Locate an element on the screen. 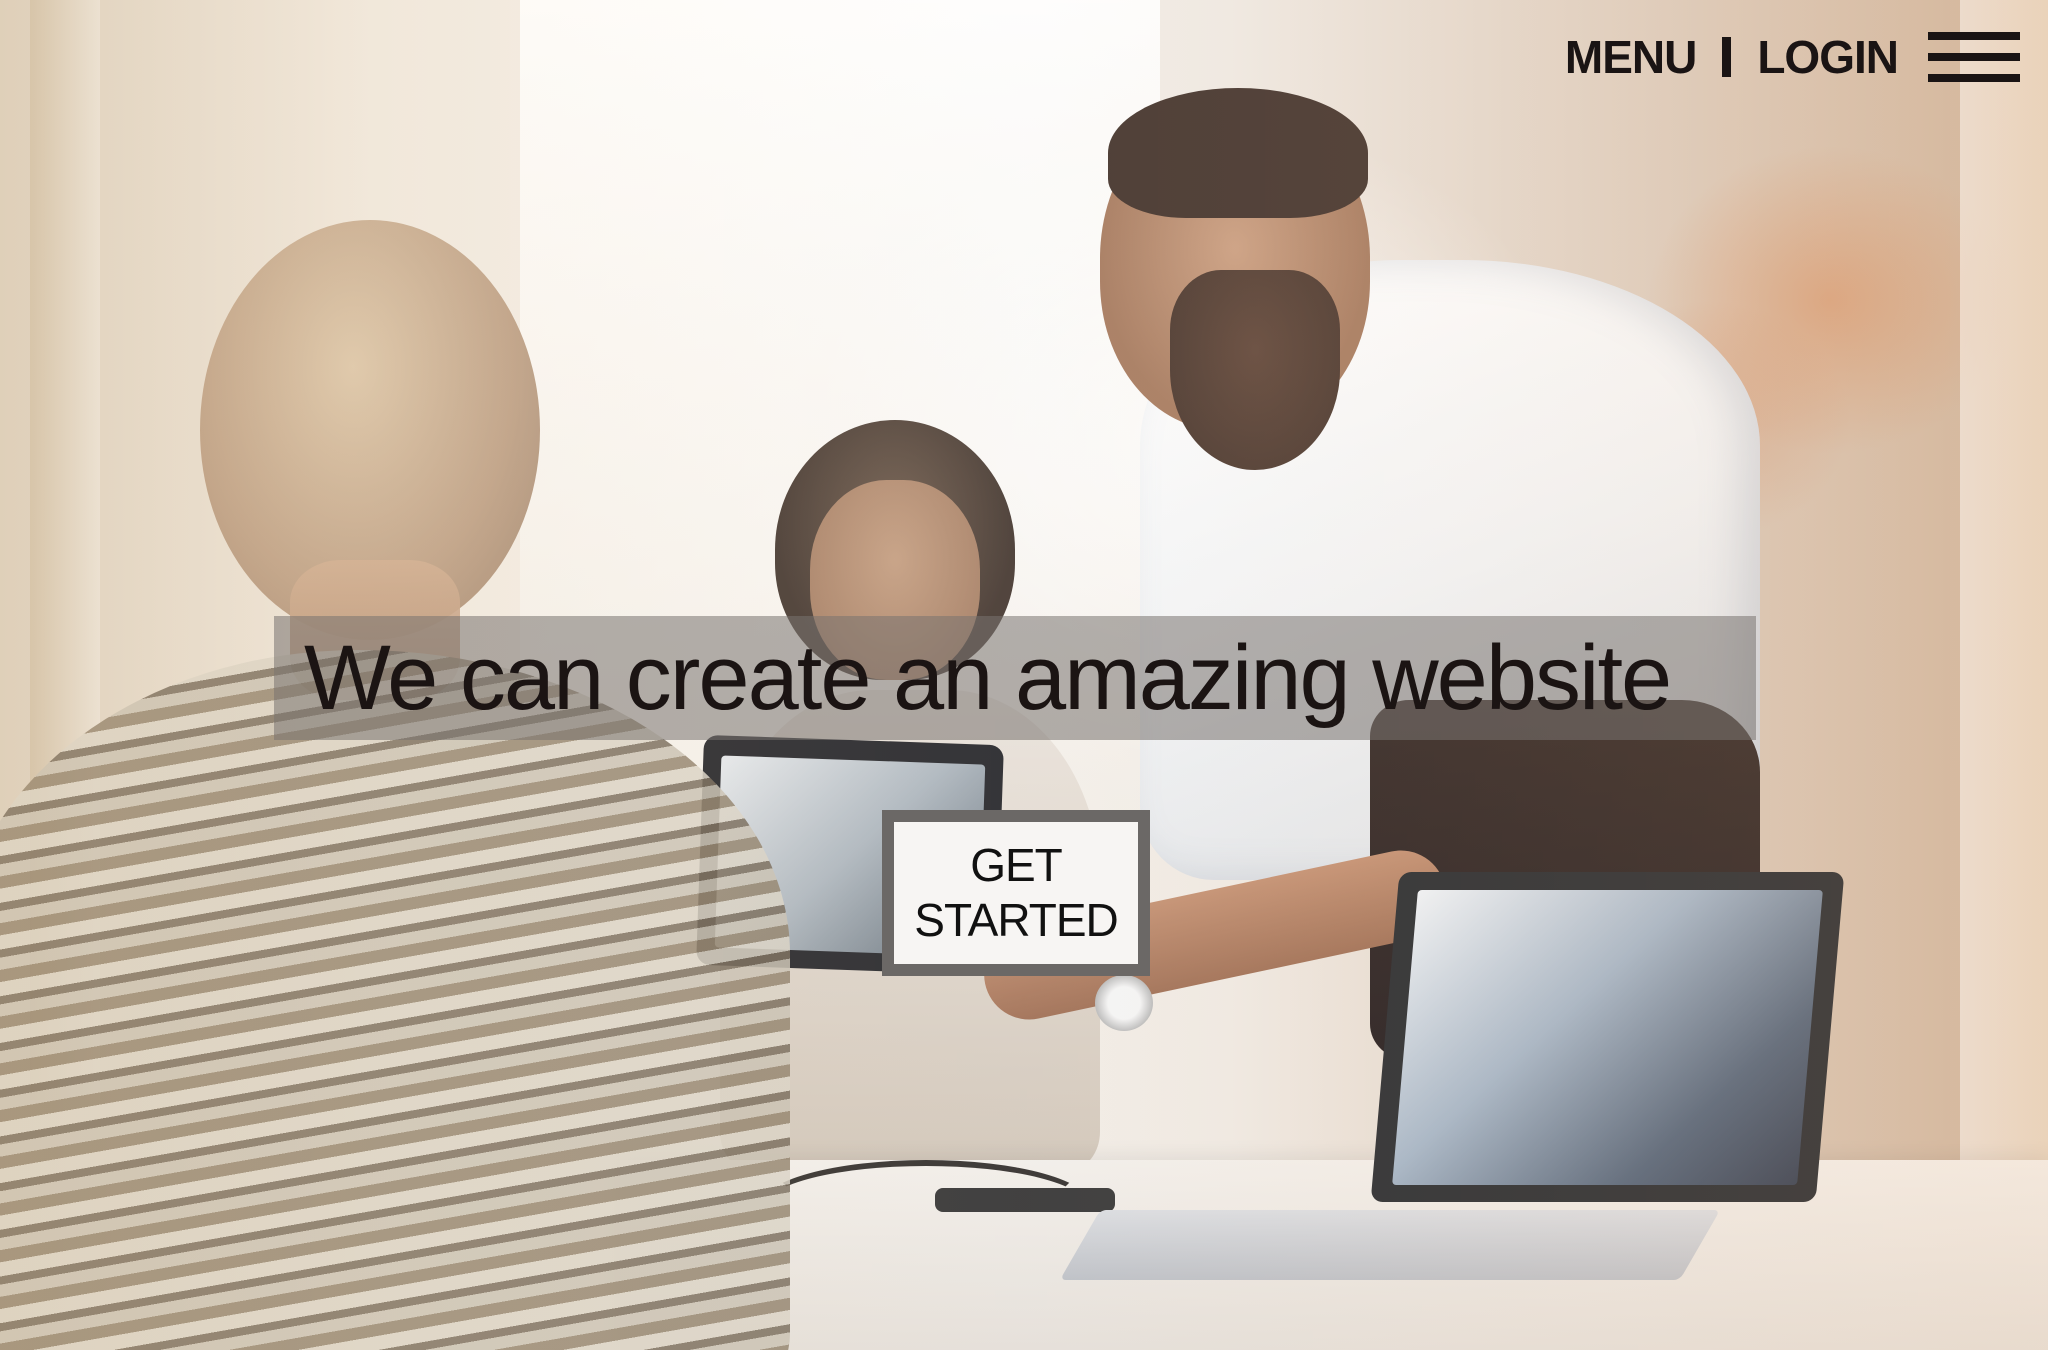 The height and width of the screenshot is (1350, 2048). man-hair is located at coordinates (1238, 153).